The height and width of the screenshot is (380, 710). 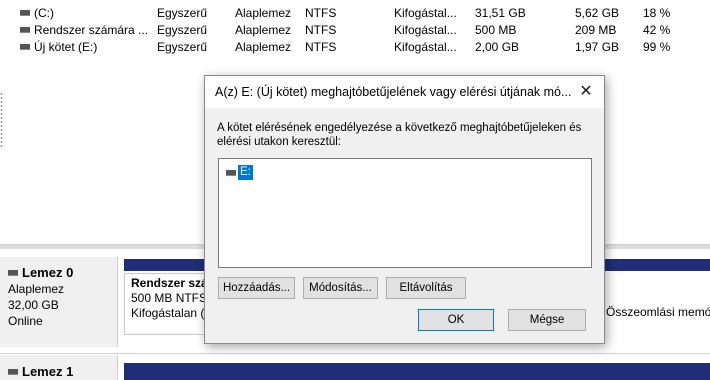 What do you see at coordinates (586, 92) in the screenshot?
I see `close-icon: ✕` at bounding box center [586, 92].